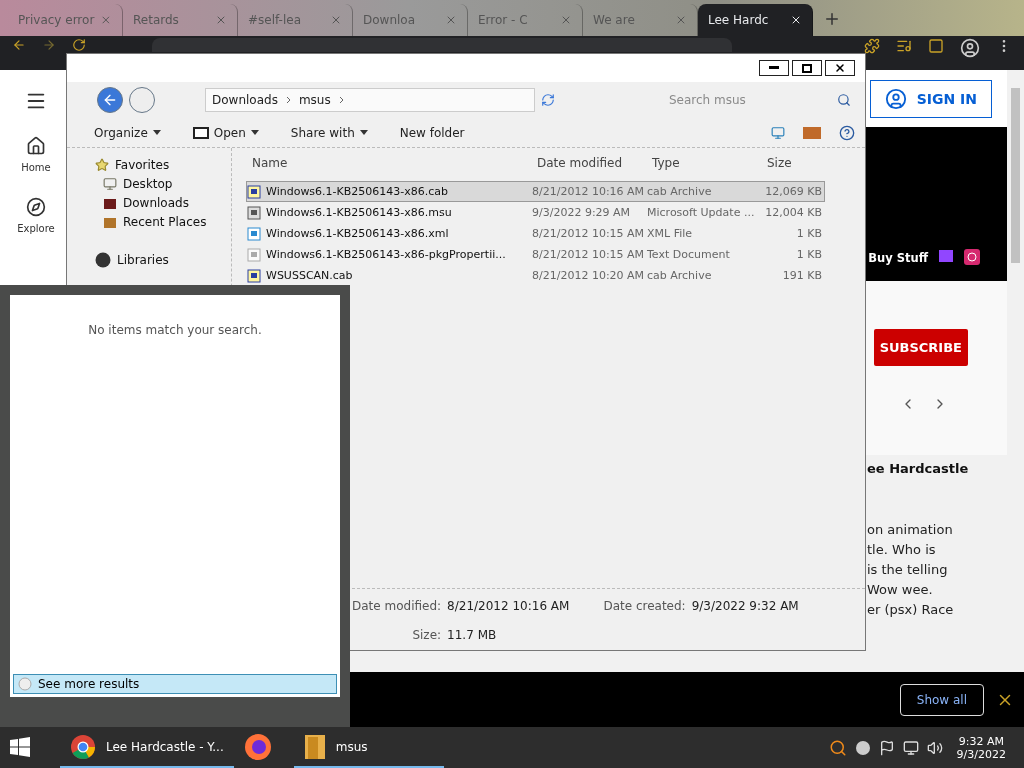 Image resolution: width=1024 pixels, height=768 pixels. Describe the element at coordinates (257, 746) in the screenshot. I see `firefox-icon` at that location.